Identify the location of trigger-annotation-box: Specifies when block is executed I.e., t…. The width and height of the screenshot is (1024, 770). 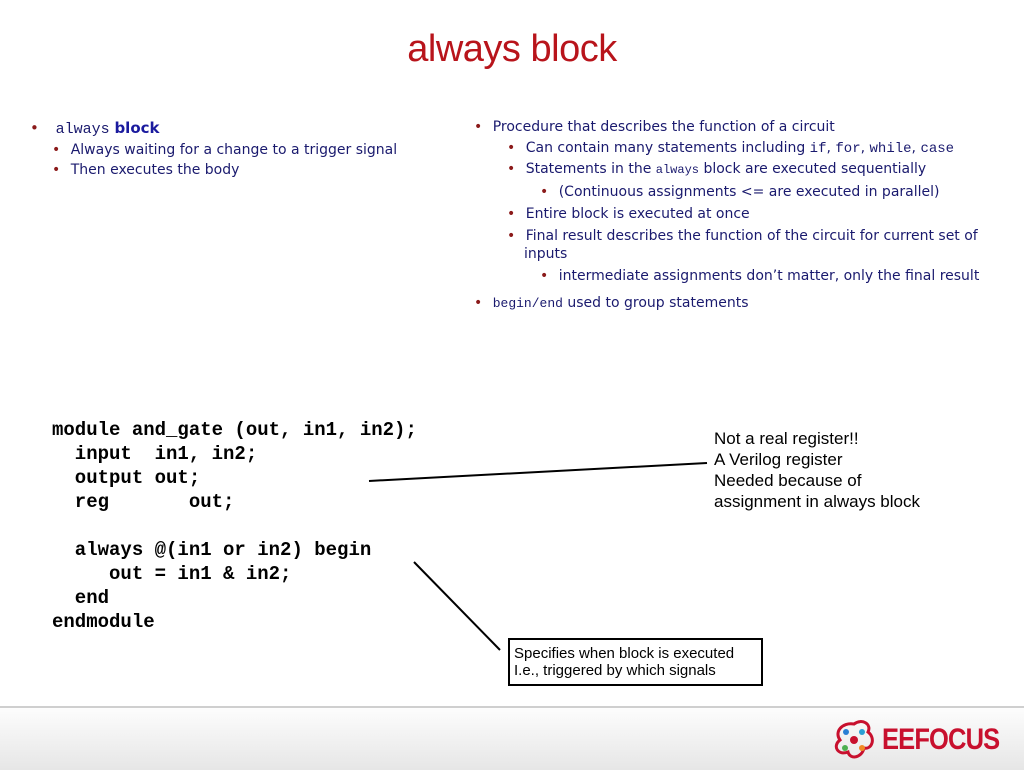
(635, 662).